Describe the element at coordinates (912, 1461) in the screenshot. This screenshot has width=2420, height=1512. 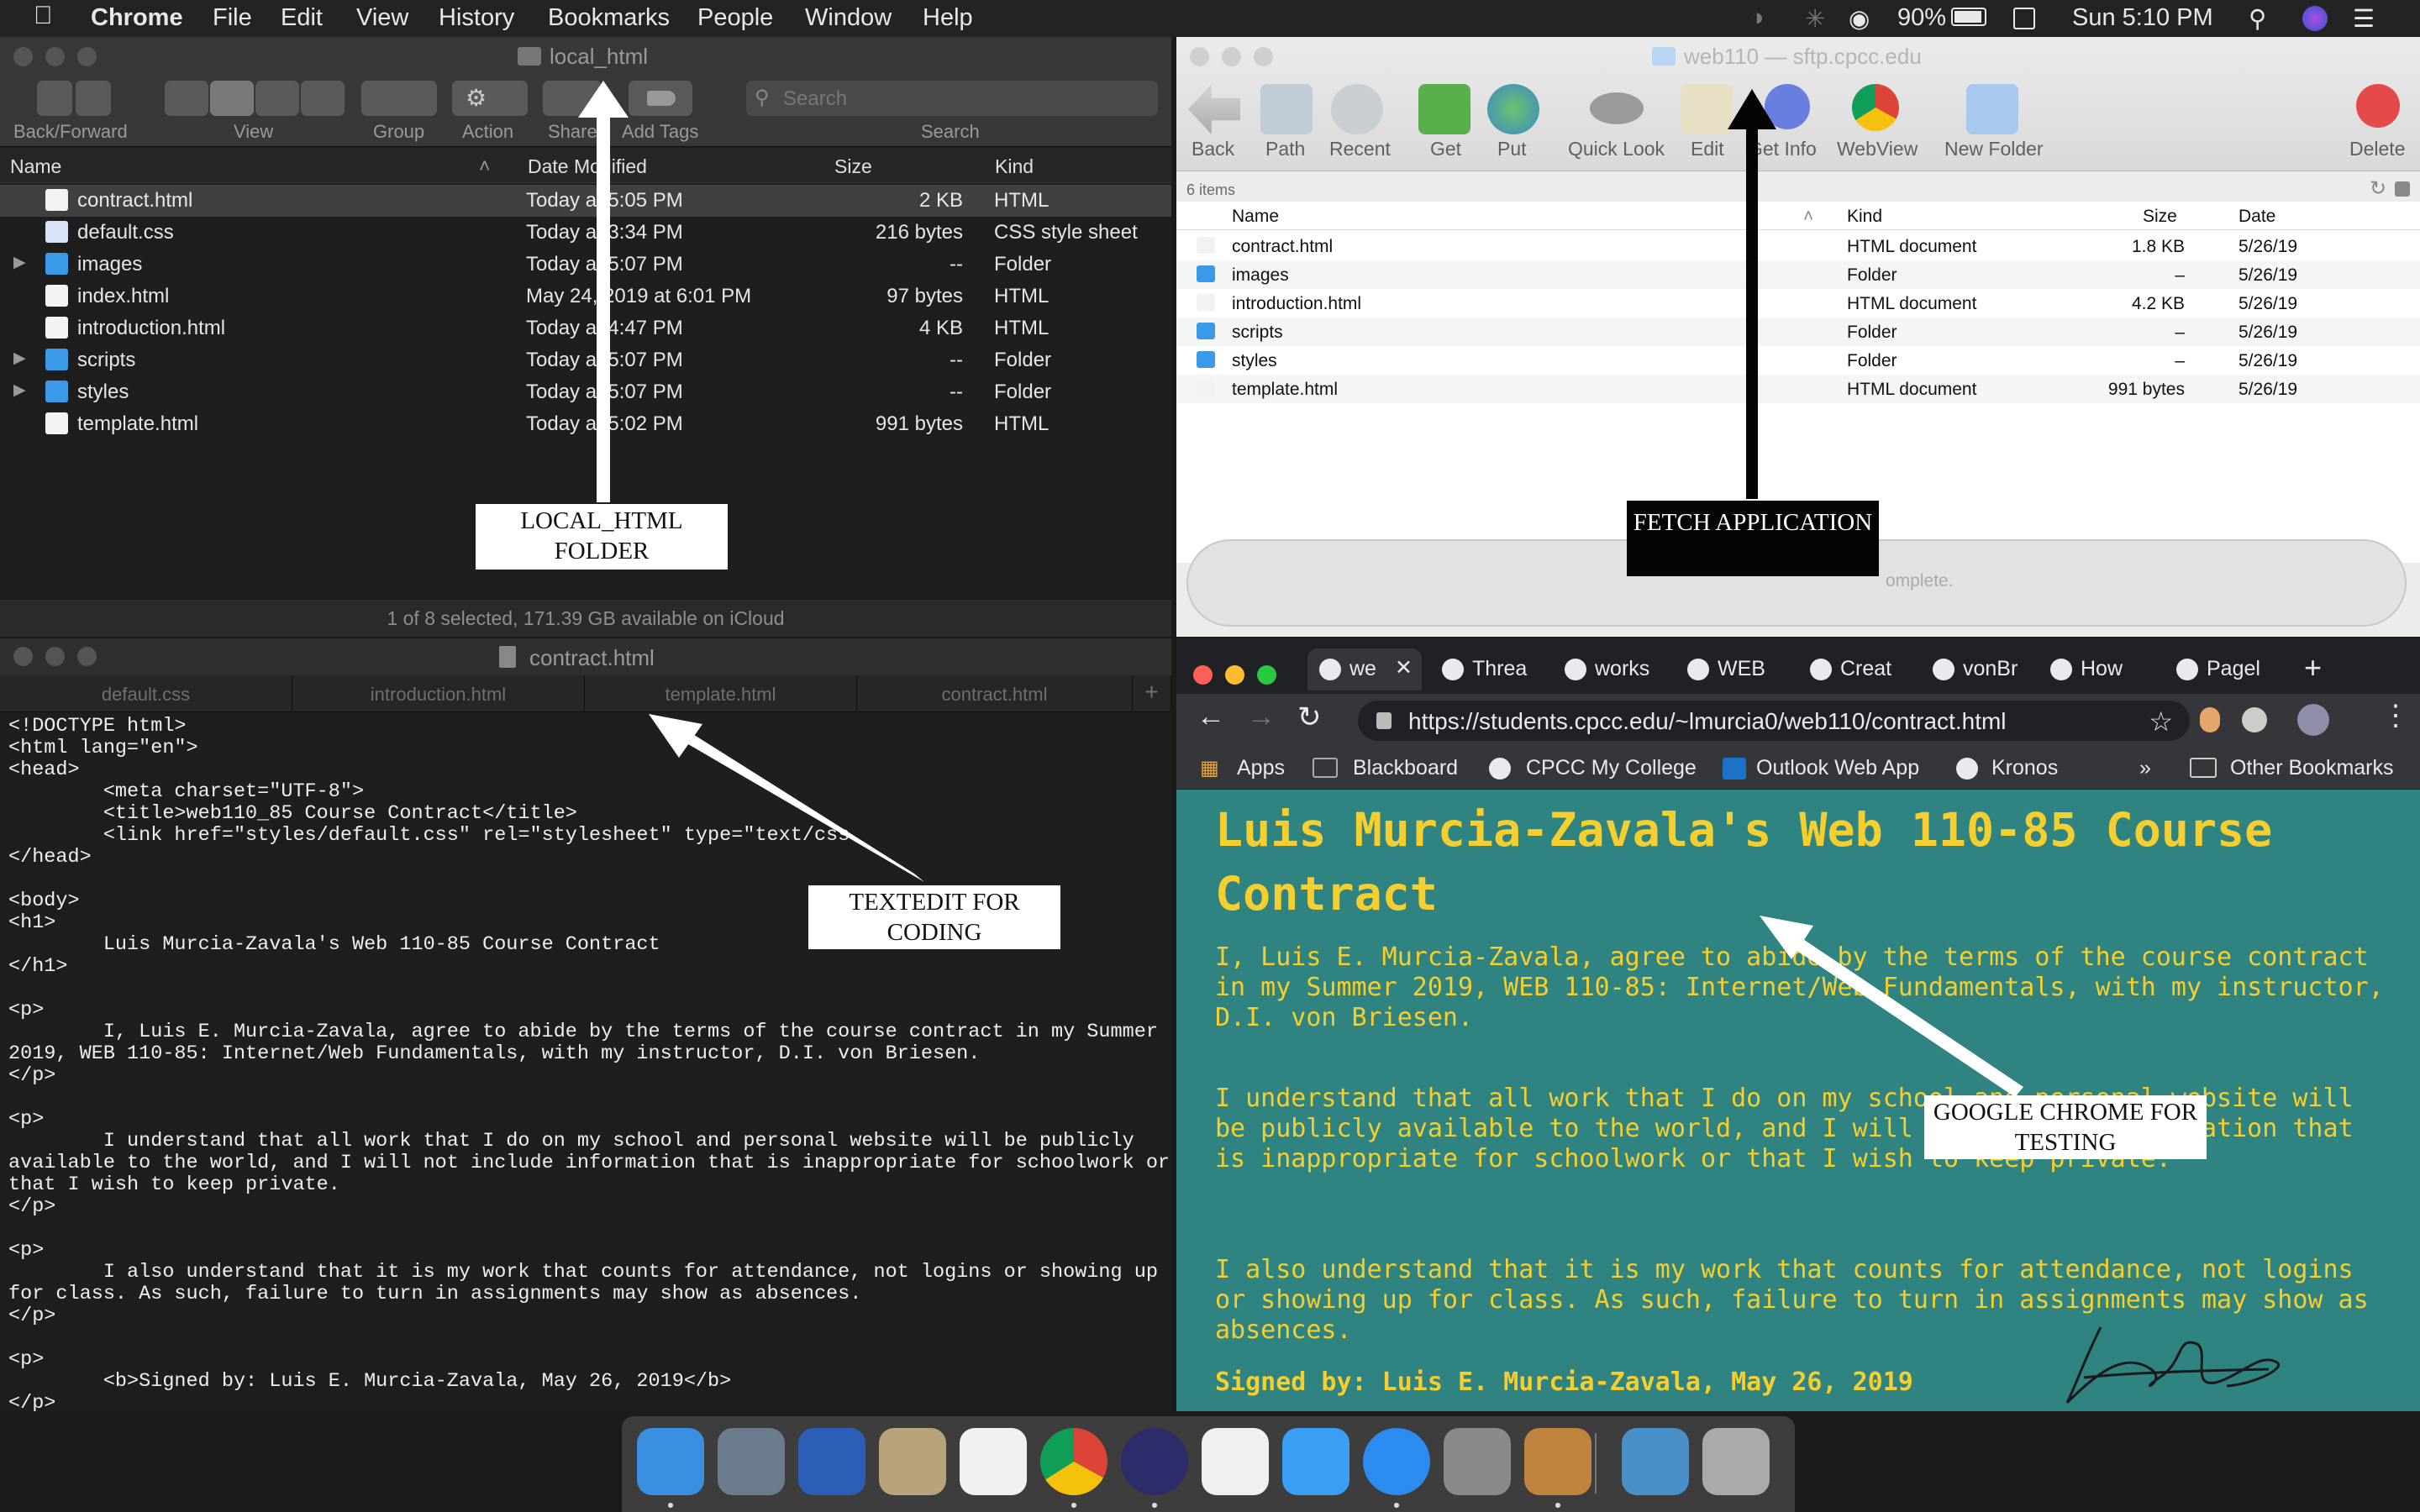
I see `preview-icon` at that location.